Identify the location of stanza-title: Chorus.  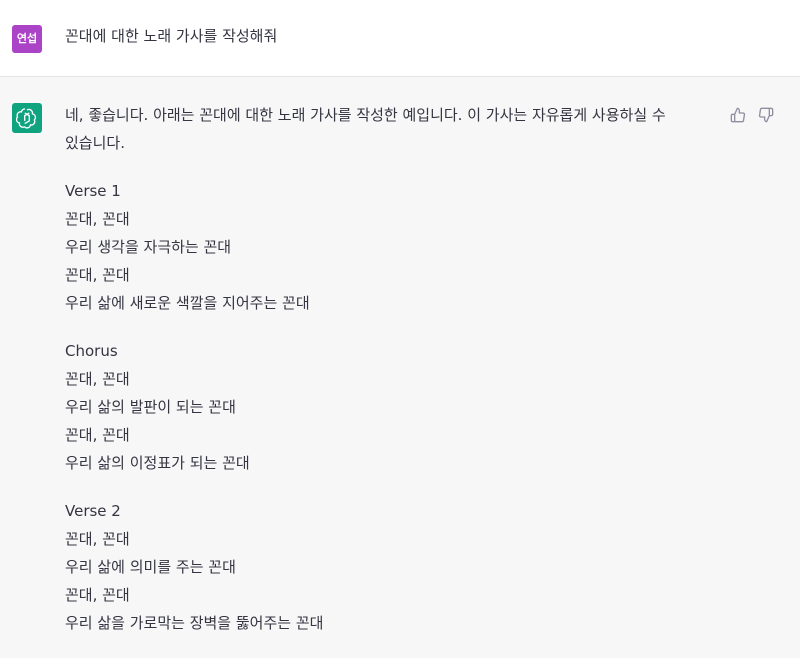
(91, 351).